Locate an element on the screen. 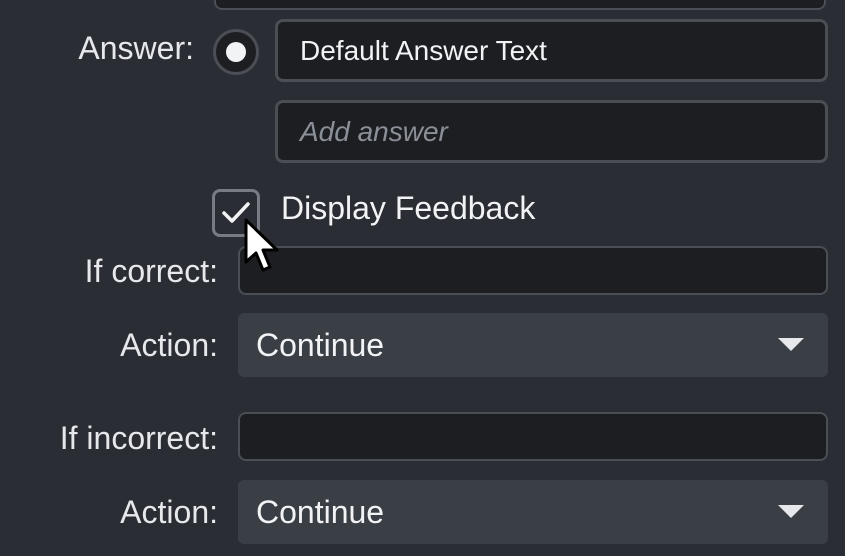 The width and height of the screenshot is (845, 556). if-incorrect-label: If incorrect: is located at coordinates (138, 438).